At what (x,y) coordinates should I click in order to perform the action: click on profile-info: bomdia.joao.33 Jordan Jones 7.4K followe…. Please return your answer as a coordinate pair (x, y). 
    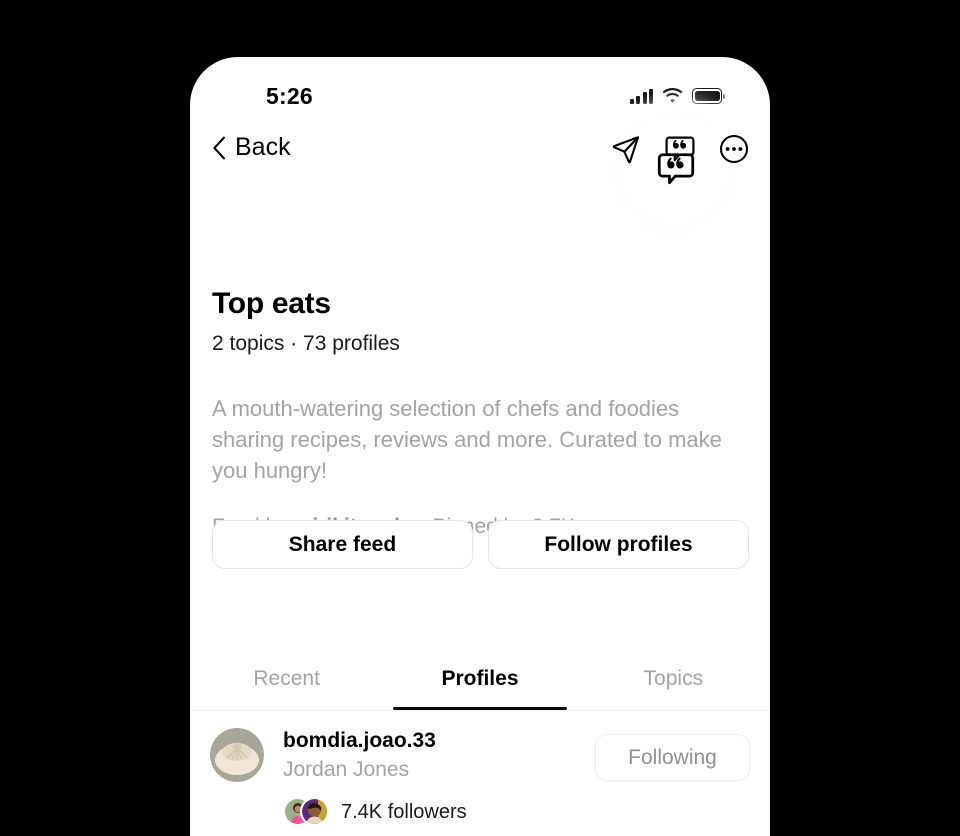
    Looking at the image, I should click on (433, 777).